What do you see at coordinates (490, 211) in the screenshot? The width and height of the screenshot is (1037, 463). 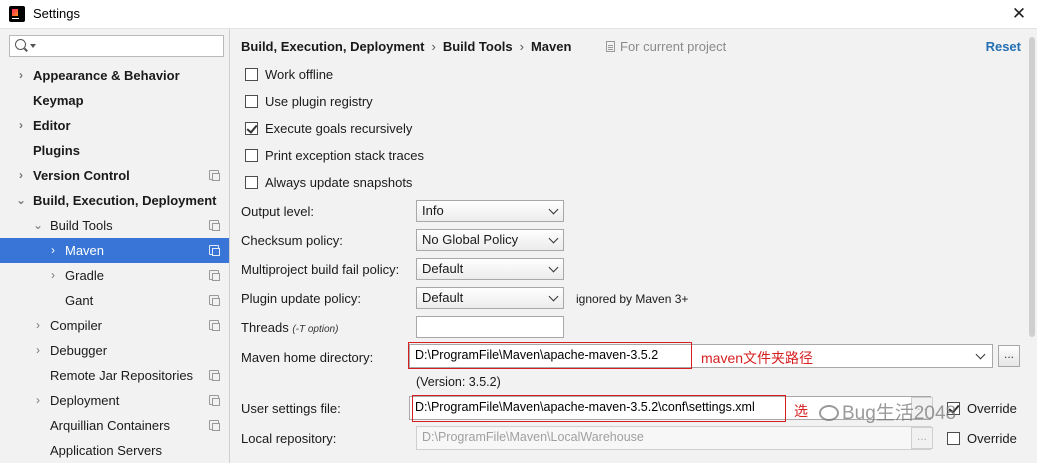 I see `output-level-select: Info` at bounding box center [490, 211].